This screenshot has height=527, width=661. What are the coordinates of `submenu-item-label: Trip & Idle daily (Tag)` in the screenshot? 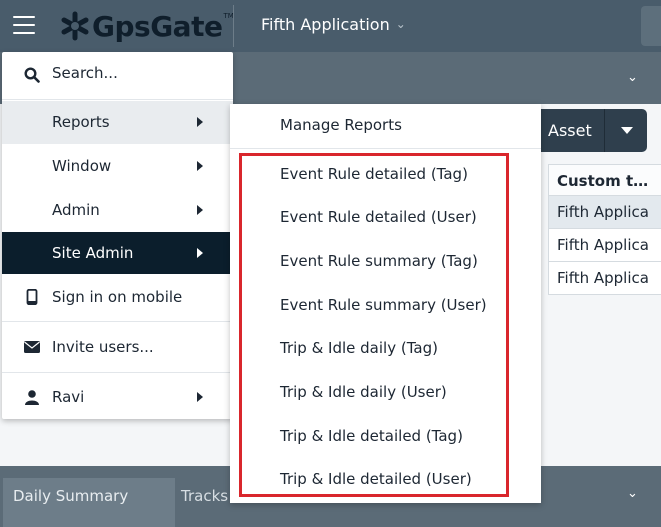 It's located at (359, 348).